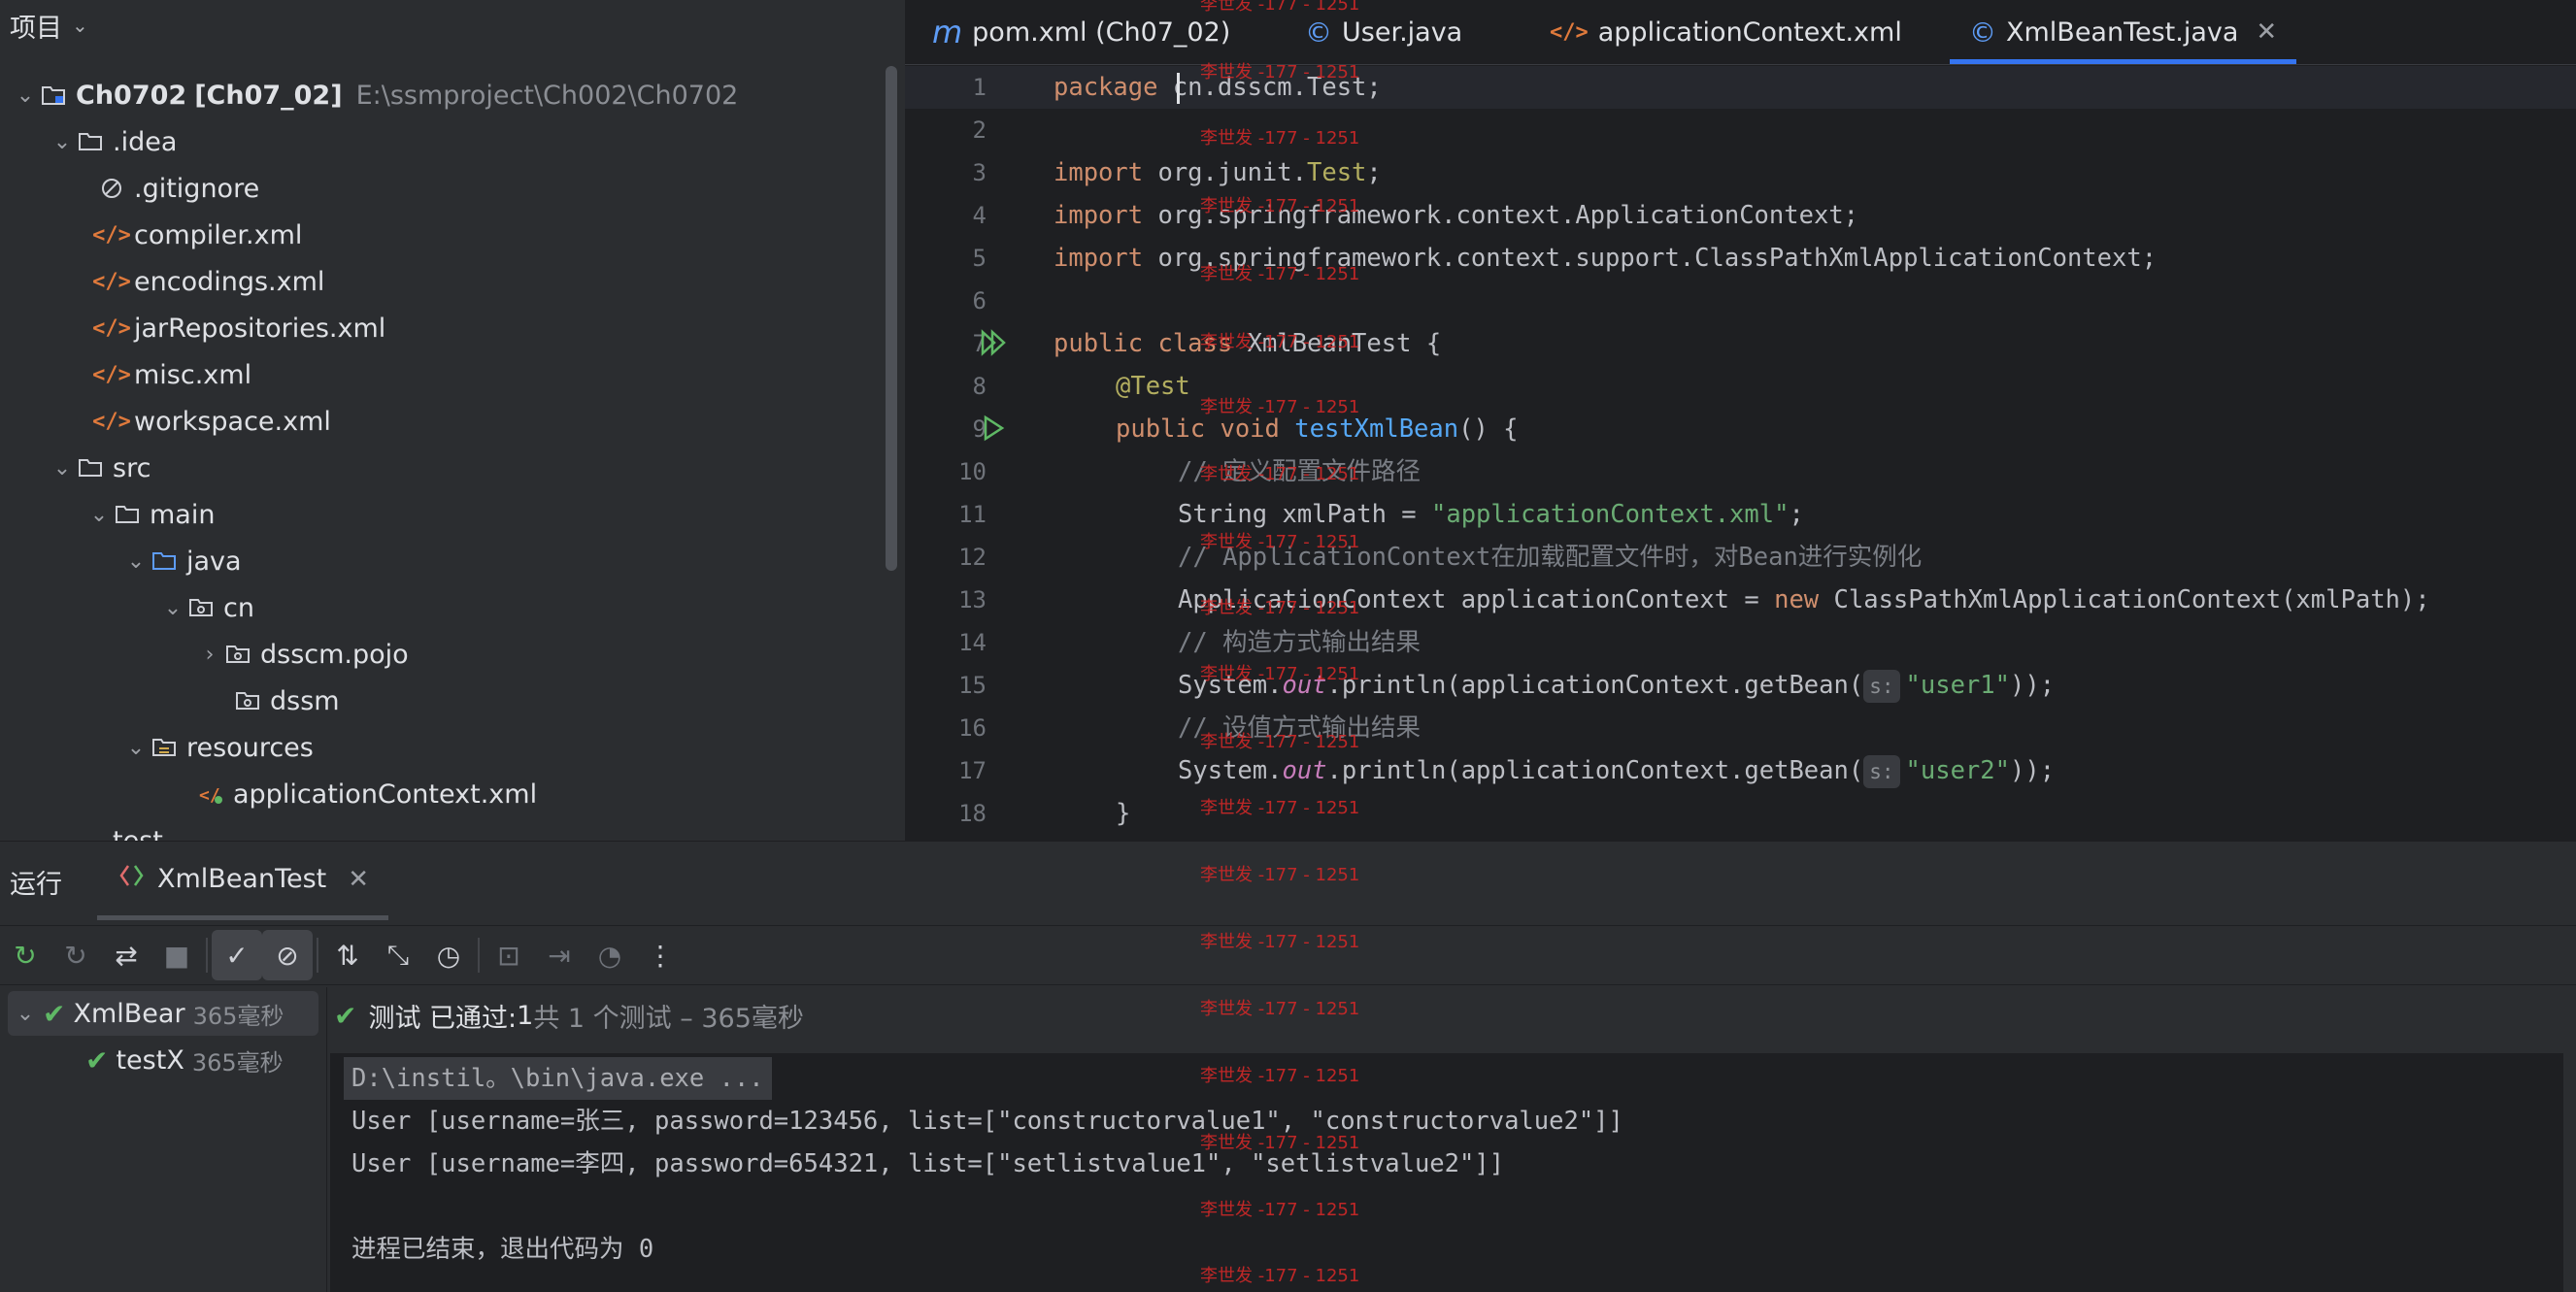  Describe the element at coordinates (244, 879) in the screenshot. I see `run-tab-xmlbeantest: XmlBeanTest ✕` at that location.